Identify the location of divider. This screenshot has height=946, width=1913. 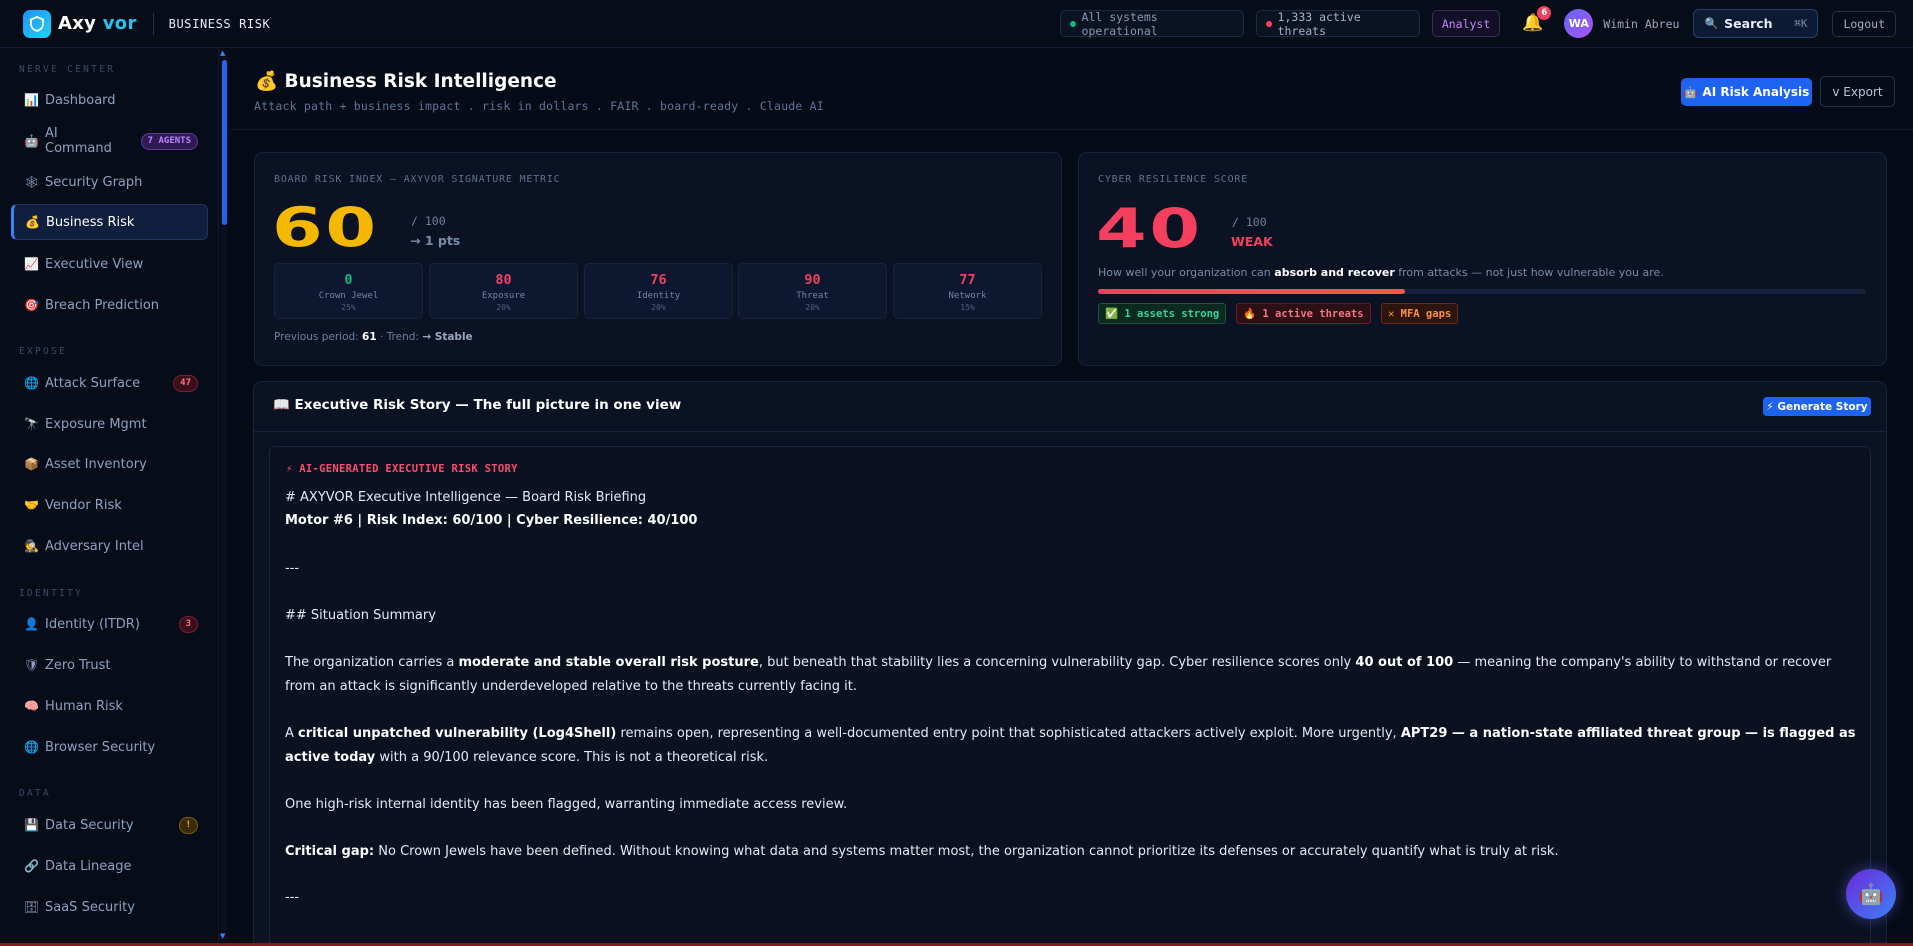
(1070, 431).